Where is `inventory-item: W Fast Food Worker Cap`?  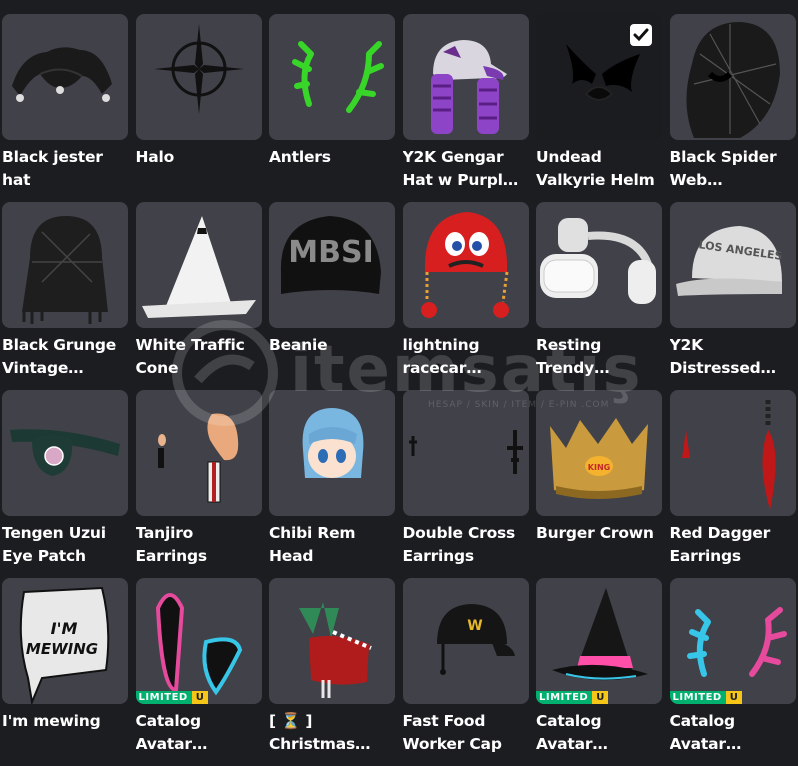
inventory-item: W Fast Food Worker Cap is located at coordinates (465, 672).